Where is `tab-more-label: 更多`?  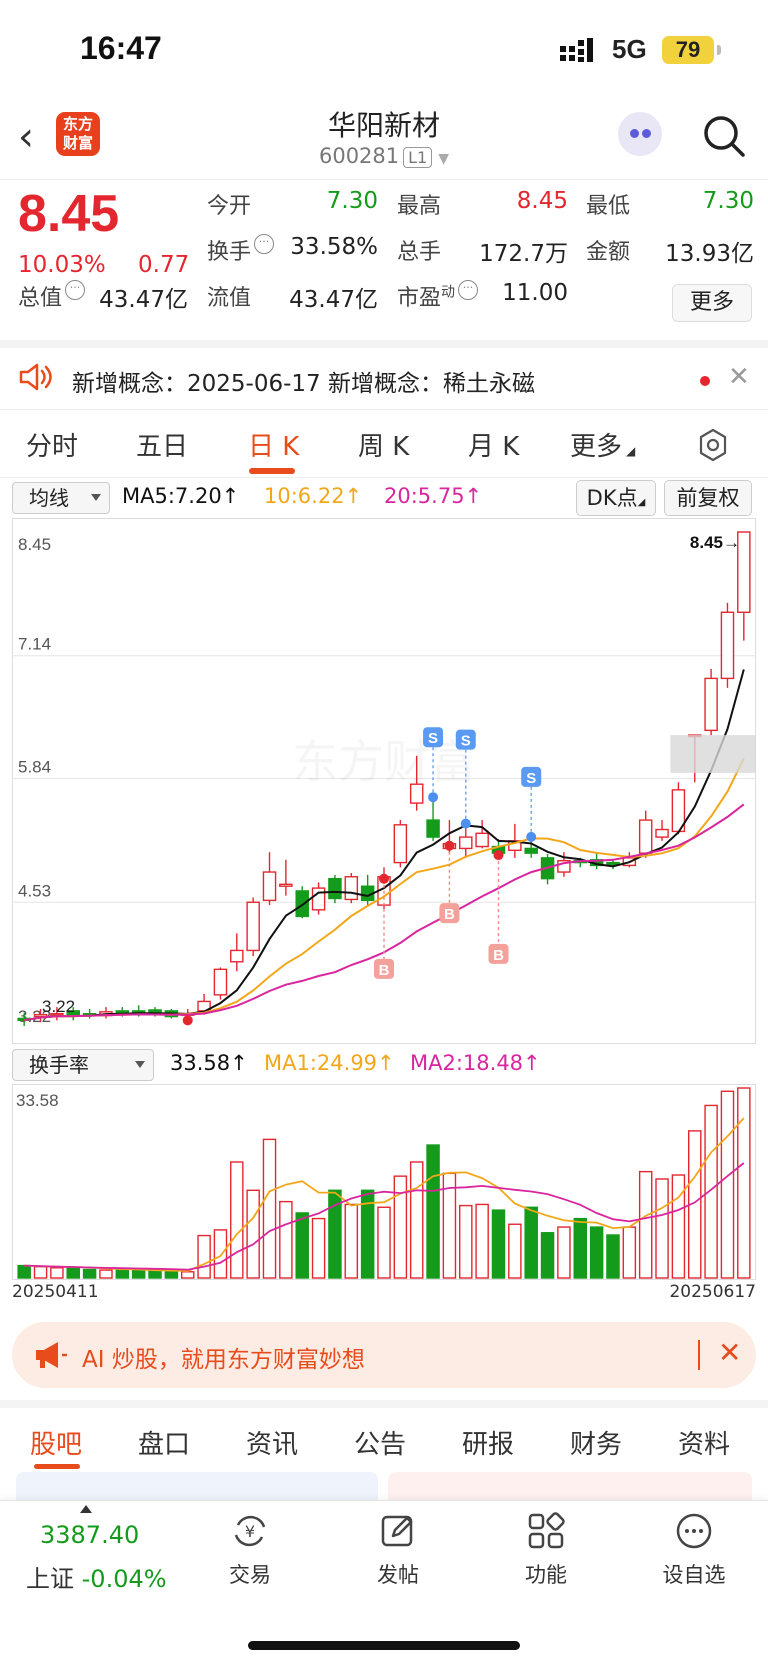
tab-more-label: 更多 is located at coordinates (596, 447).